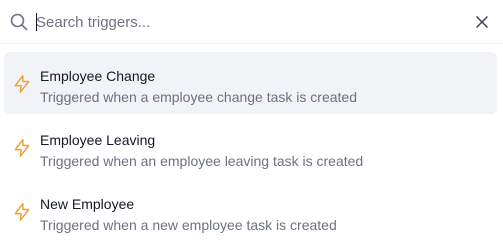 Image resolution: width=503 pixels, height=244 pixels. I want to click on trigger-title: Employee Leaving, so click(98, 140).